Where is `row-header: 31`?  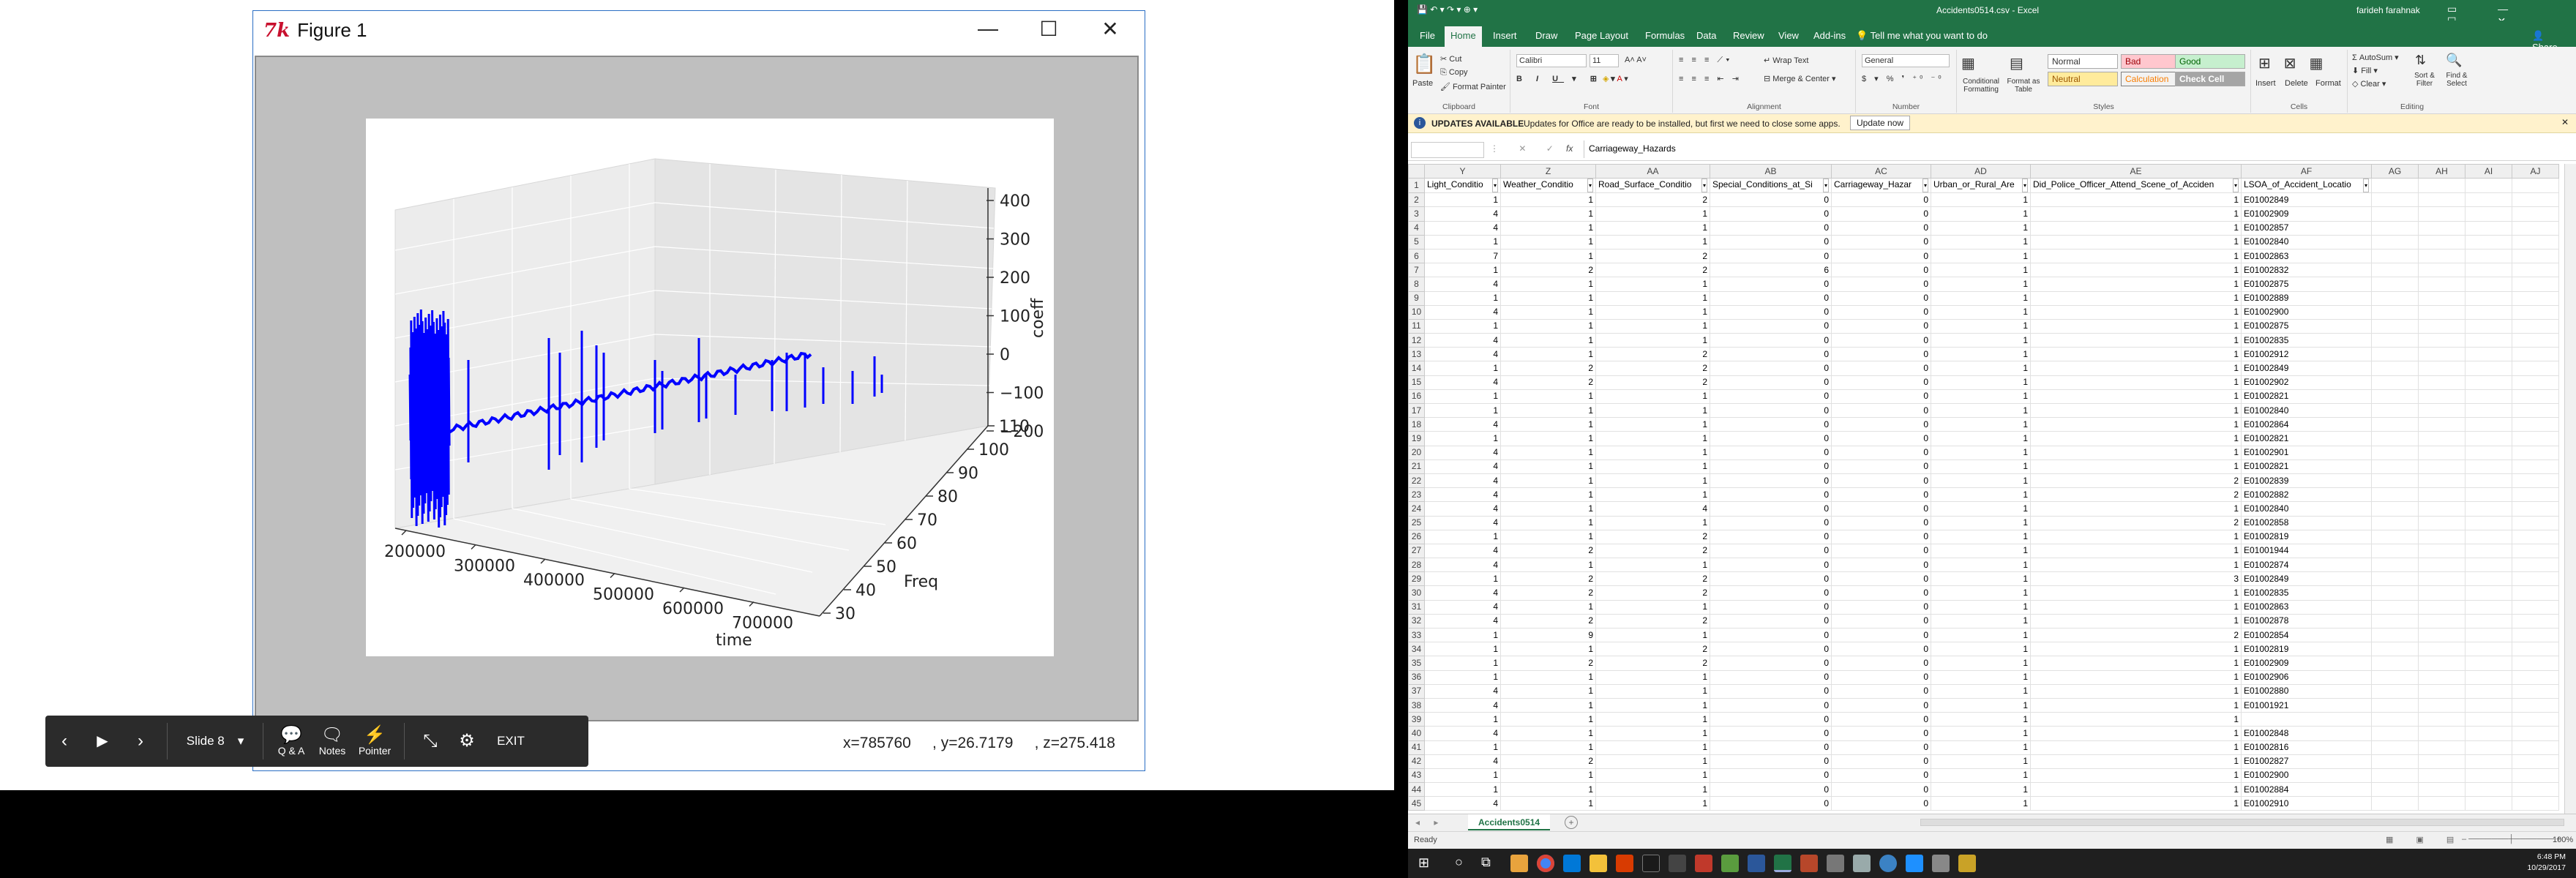 row-header: 31 is located at coordinates (1416, 607).